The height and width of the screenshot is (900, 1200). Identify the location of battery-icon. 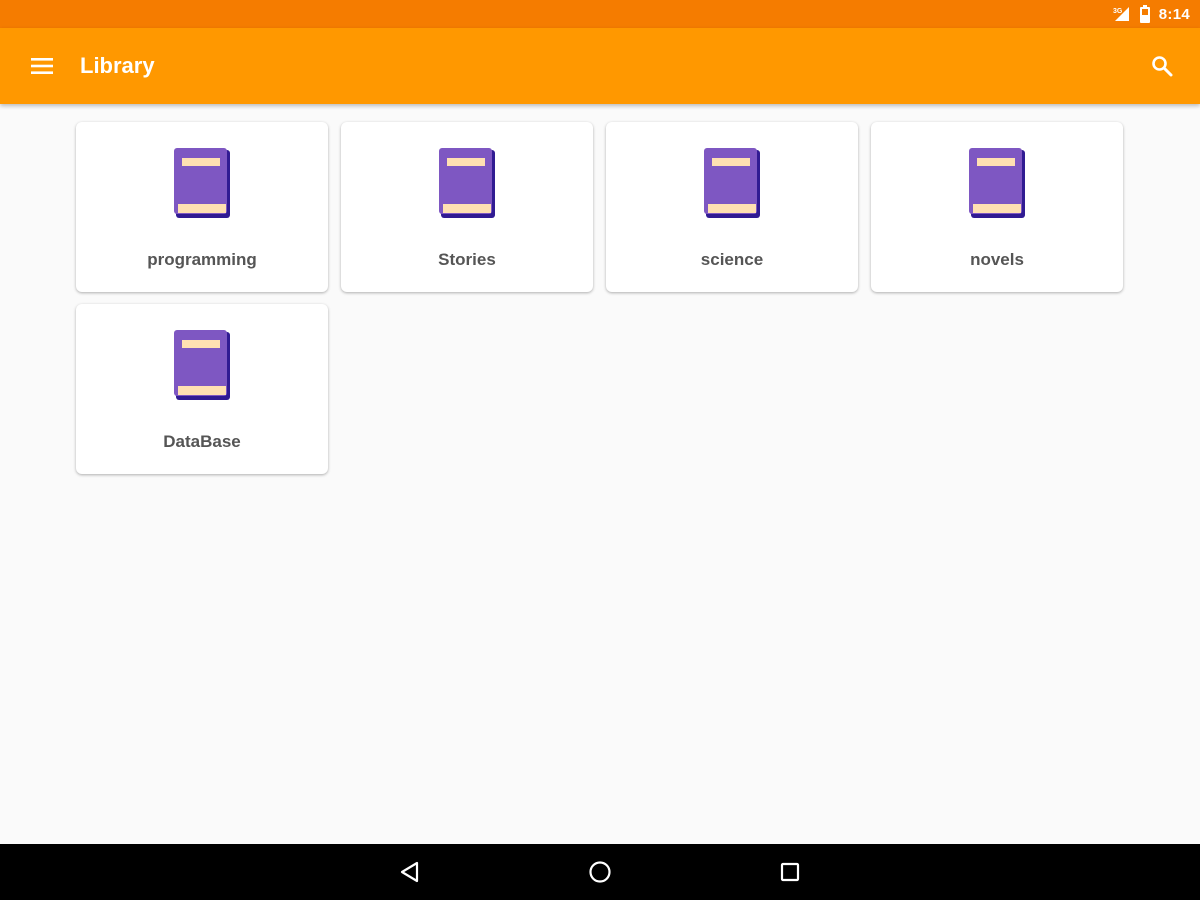
(1145, 14).